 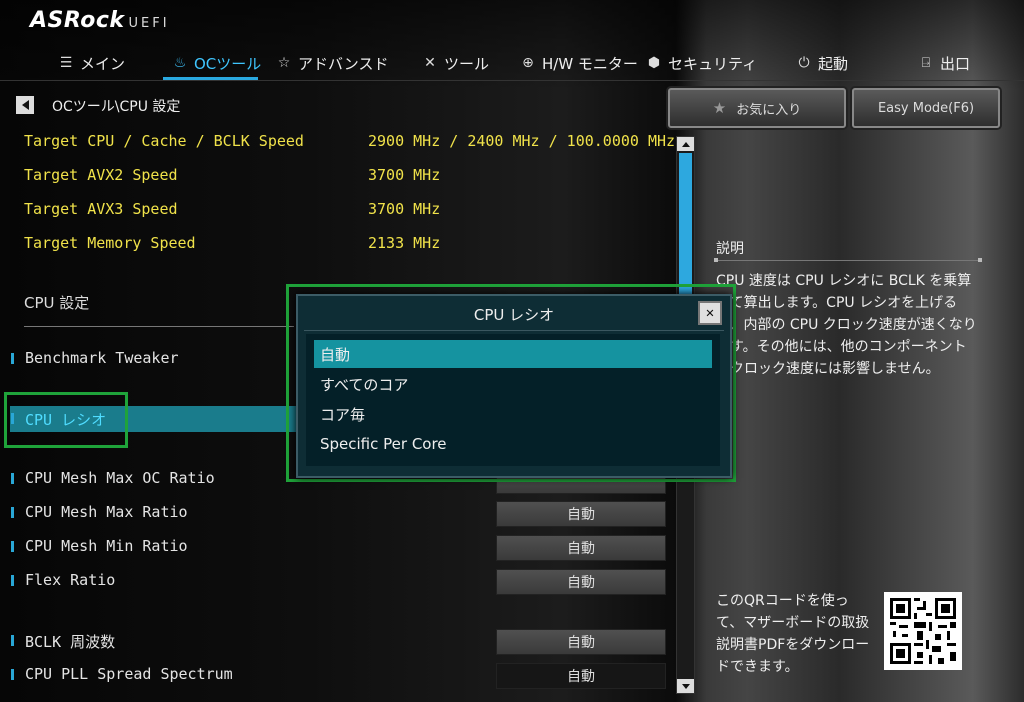 I want to click on scroll-thumb, so click(x=685, y=228).